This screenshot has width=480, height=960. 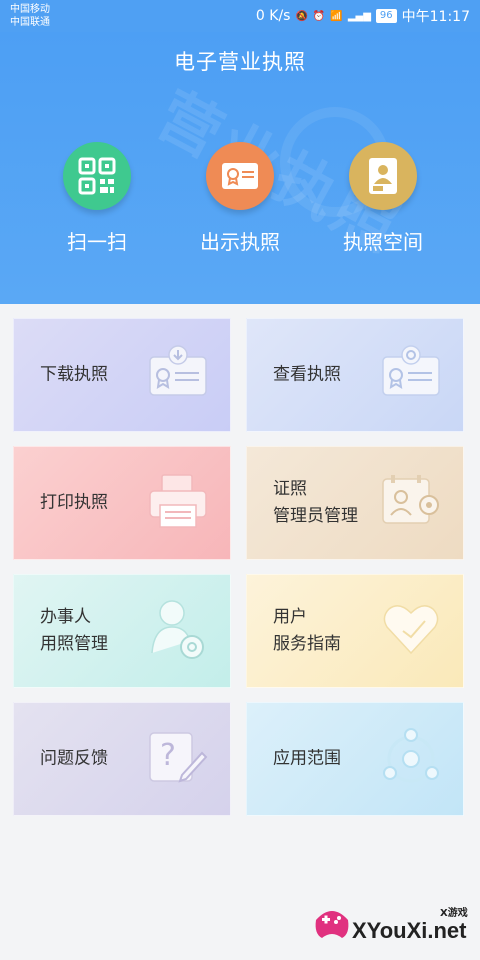 What do you see at coordinates (383, 242) in the screenshot?
I see `license-space-label: 执照空间` at bounding box center [383, 242].